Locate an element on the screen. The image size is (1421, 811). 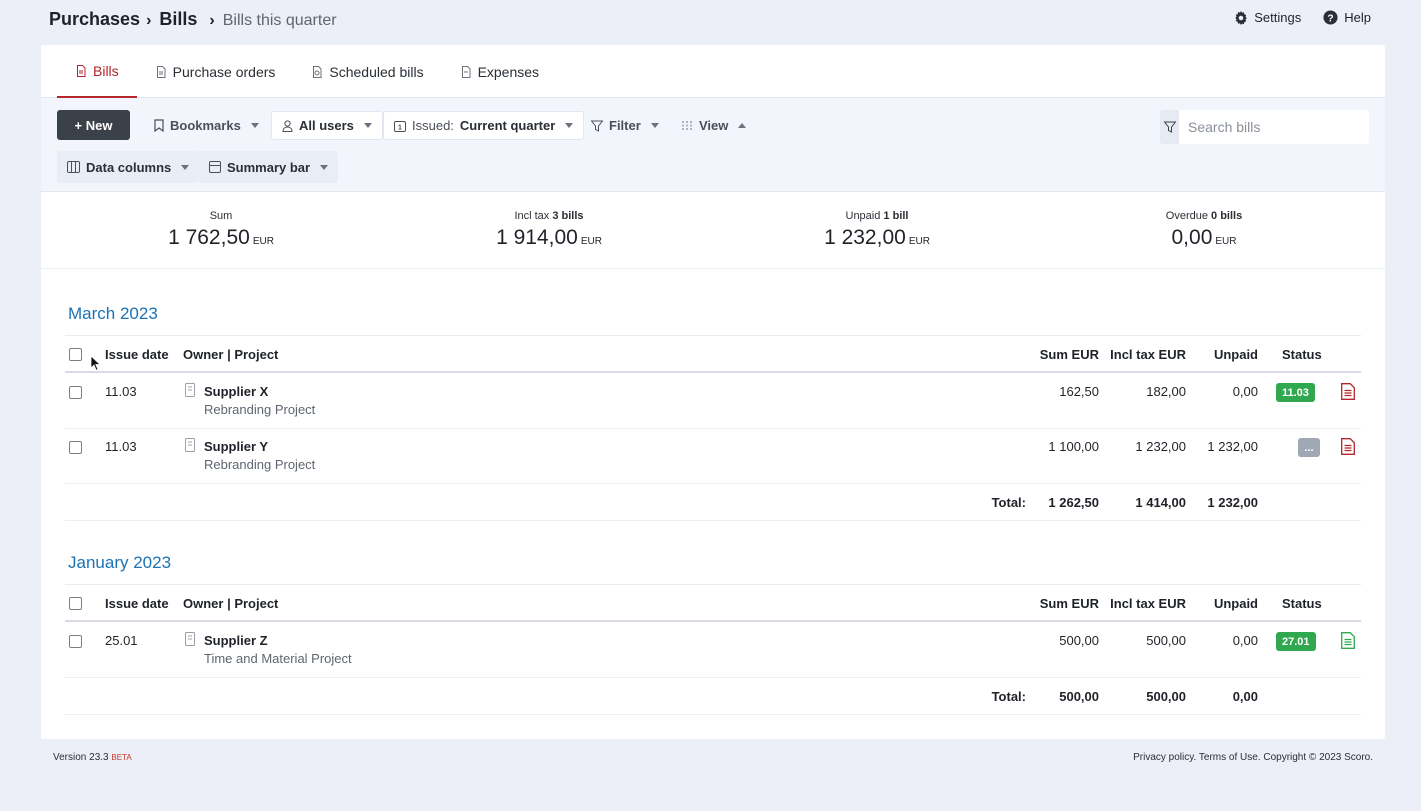
bookmarks-dropdown: Bookmarks is located at coordinates (206, 125).